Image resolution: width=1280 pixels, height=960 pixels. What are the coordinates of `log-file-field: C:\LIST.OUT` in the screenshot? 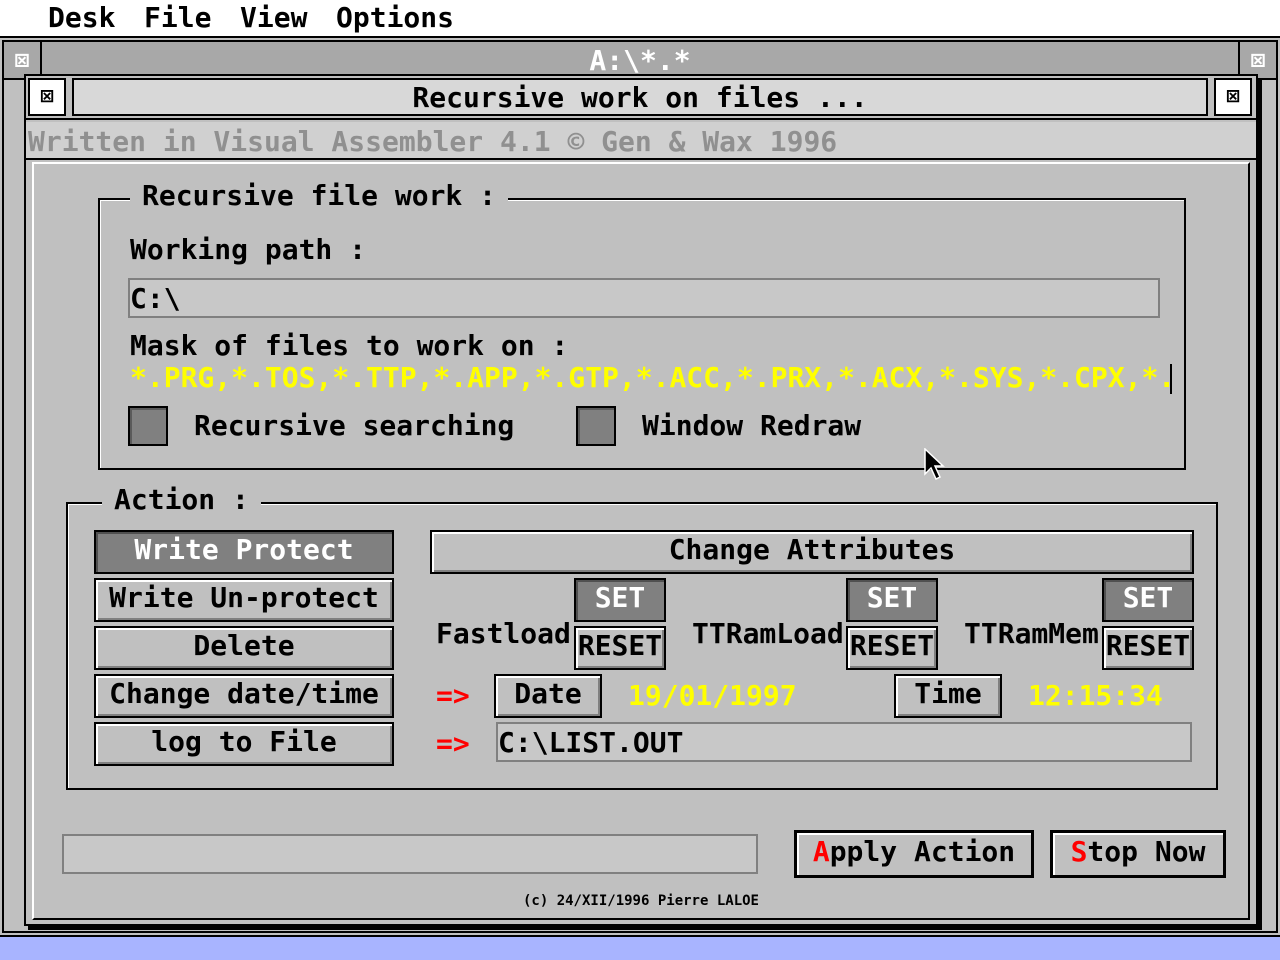 It's located at (844, 742).